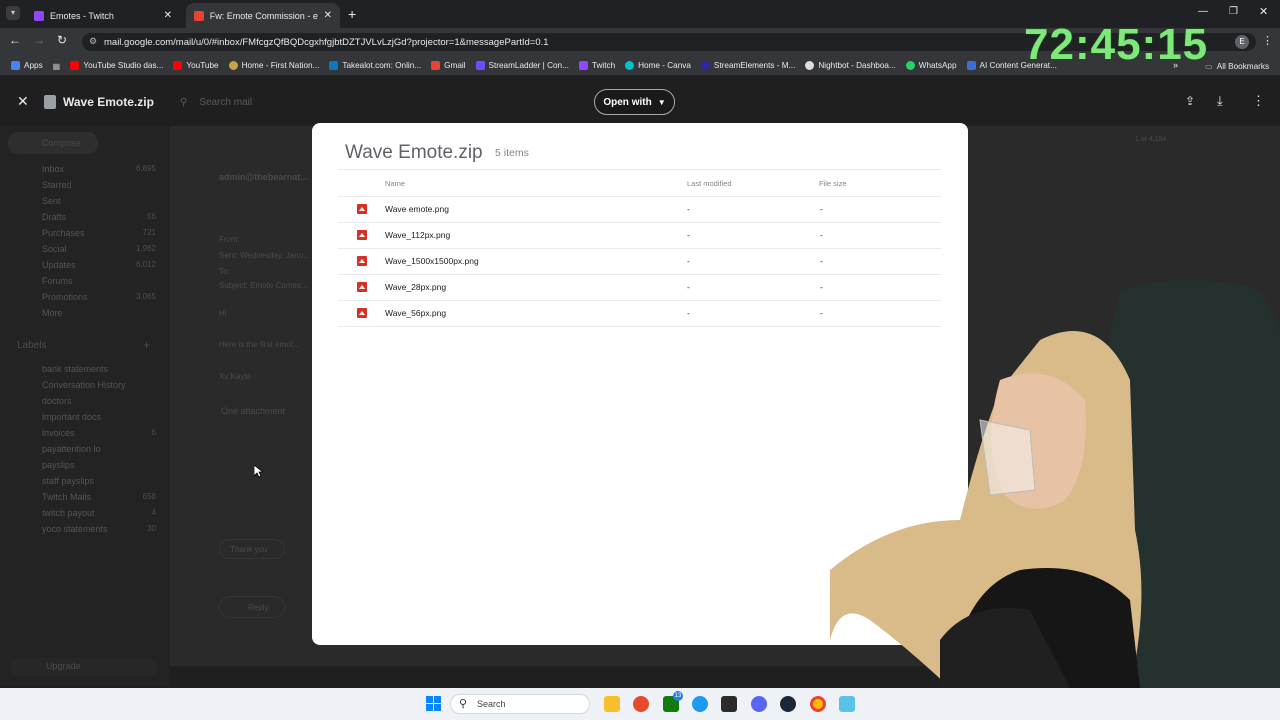 The image size is (1280, 720). I want to click on from-line: From:, so click(229, 239).